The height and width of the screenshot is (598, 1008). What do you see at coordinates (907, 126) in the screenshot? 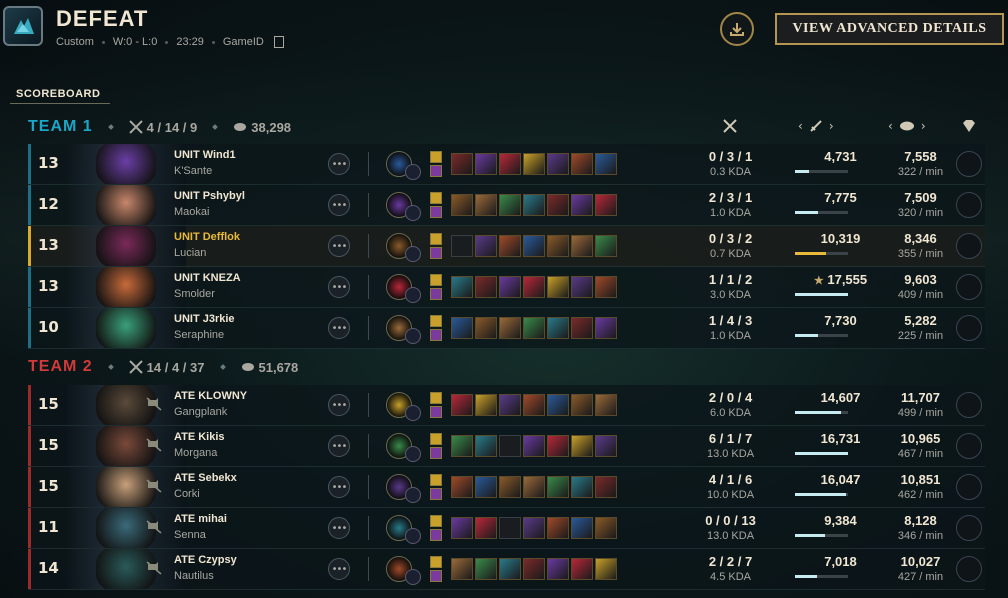
I see `gold-column-header: ‹ ›` at bounding box center [907, 126].